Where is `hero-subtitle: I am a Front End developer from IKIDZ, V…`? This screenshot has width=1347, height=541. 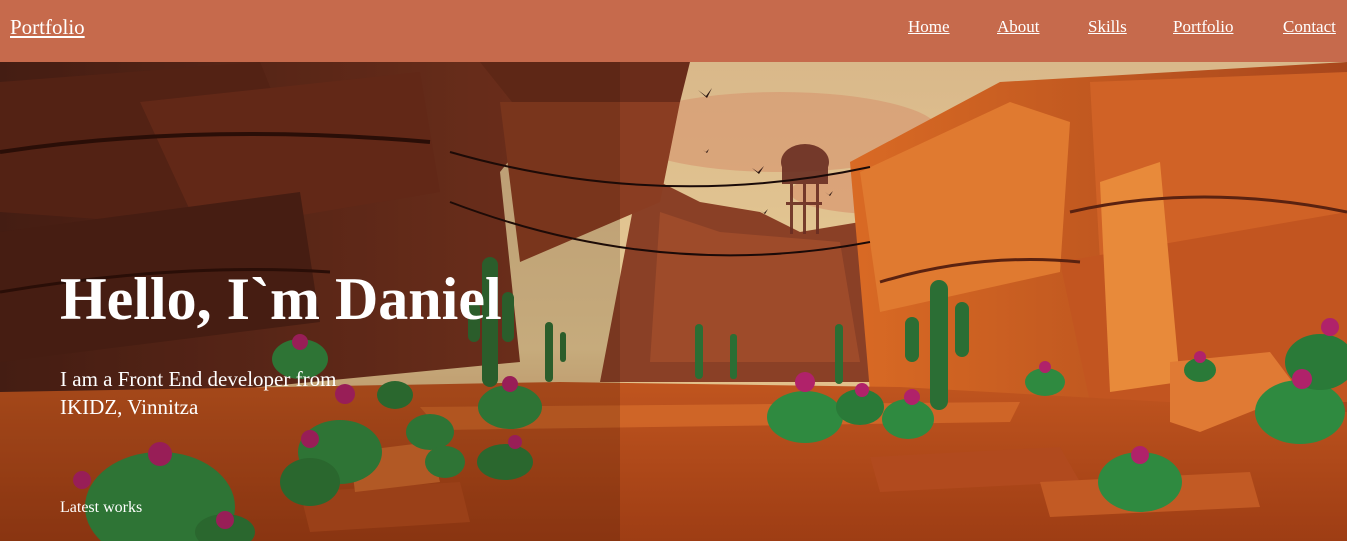 hero-subtitle: I am a Front End developer from IKIDZ, V… is located at coordinates (198, 393).